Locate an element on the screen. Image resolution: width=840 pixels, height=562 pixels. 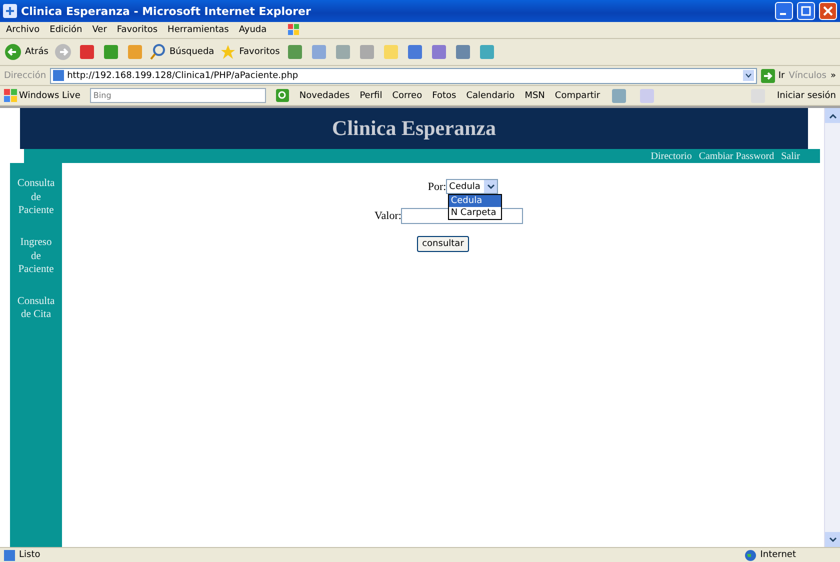
go-arrow-icon is located at coordinates (768, 75).